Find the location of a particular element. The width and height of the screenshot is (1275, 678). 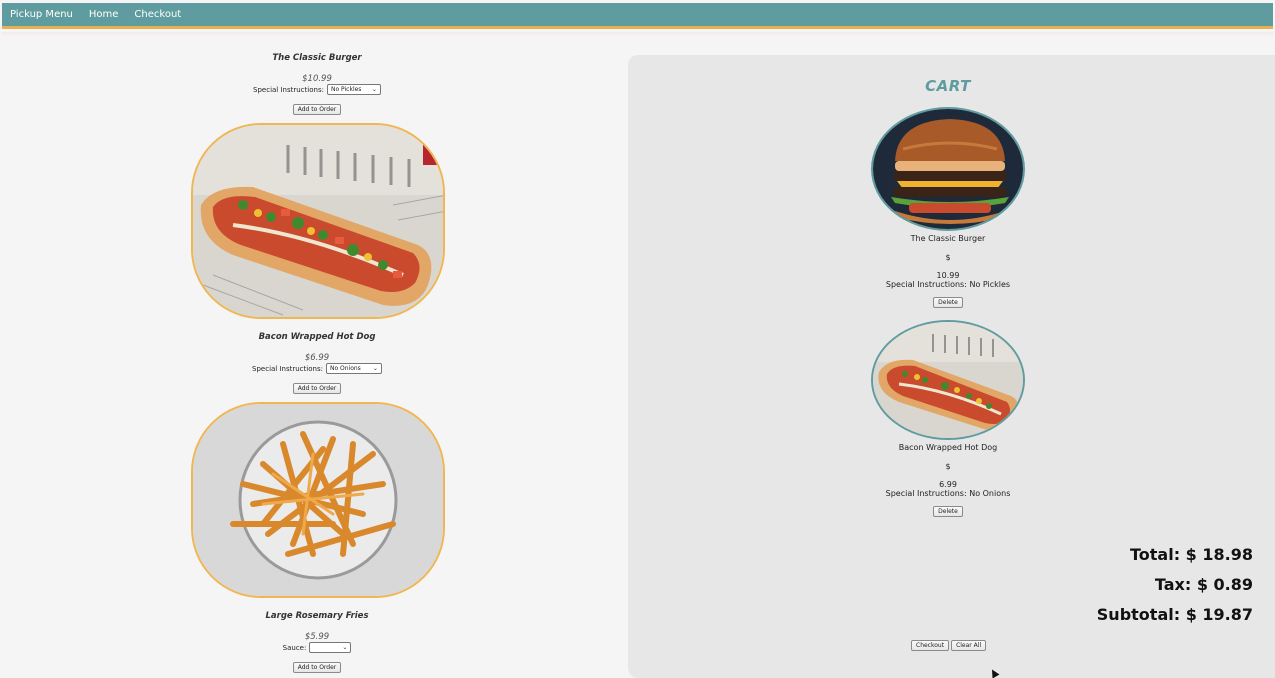

select-value: No Pickles is located at coordinates (346, 89).